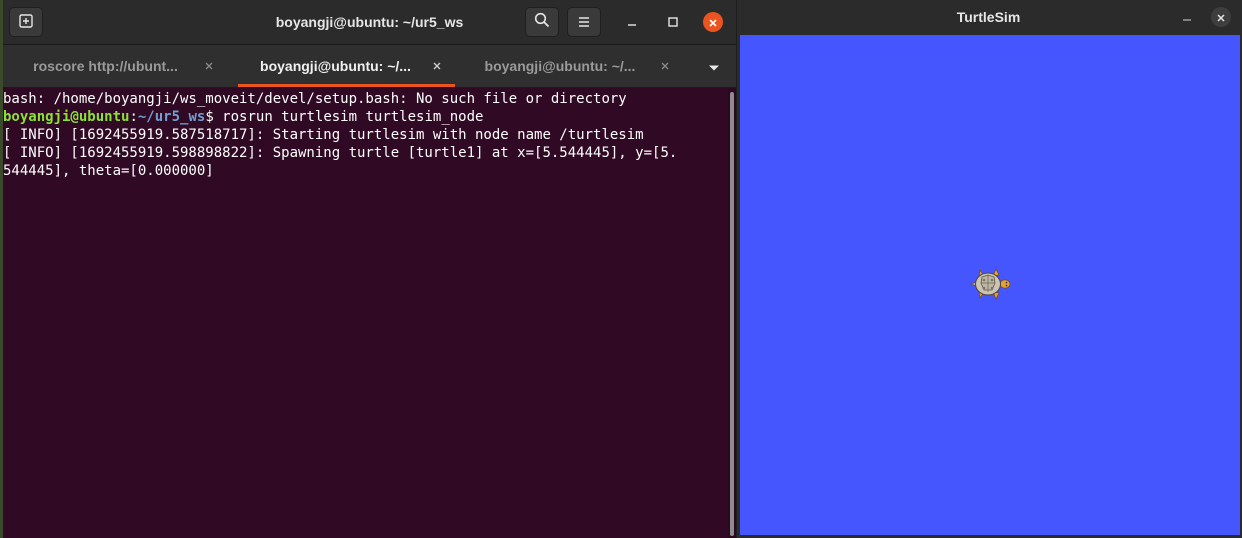 The image size is (1242, 538). I want to click on prompt-path: ~/ur5_ws, so click(171, 117).